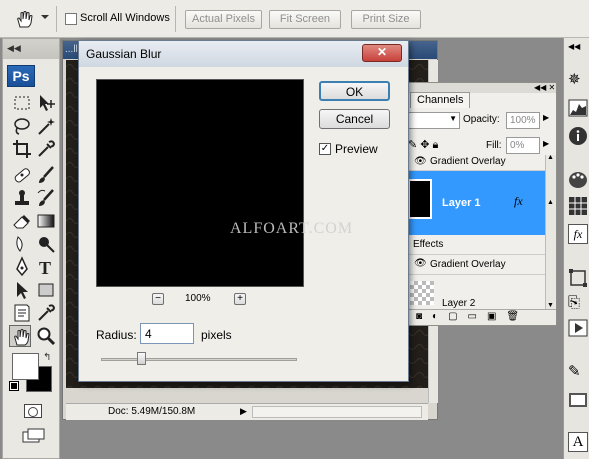 This screenshot has height=459, width=589. I want to click on crop-tool-icon, so click(22, 149).